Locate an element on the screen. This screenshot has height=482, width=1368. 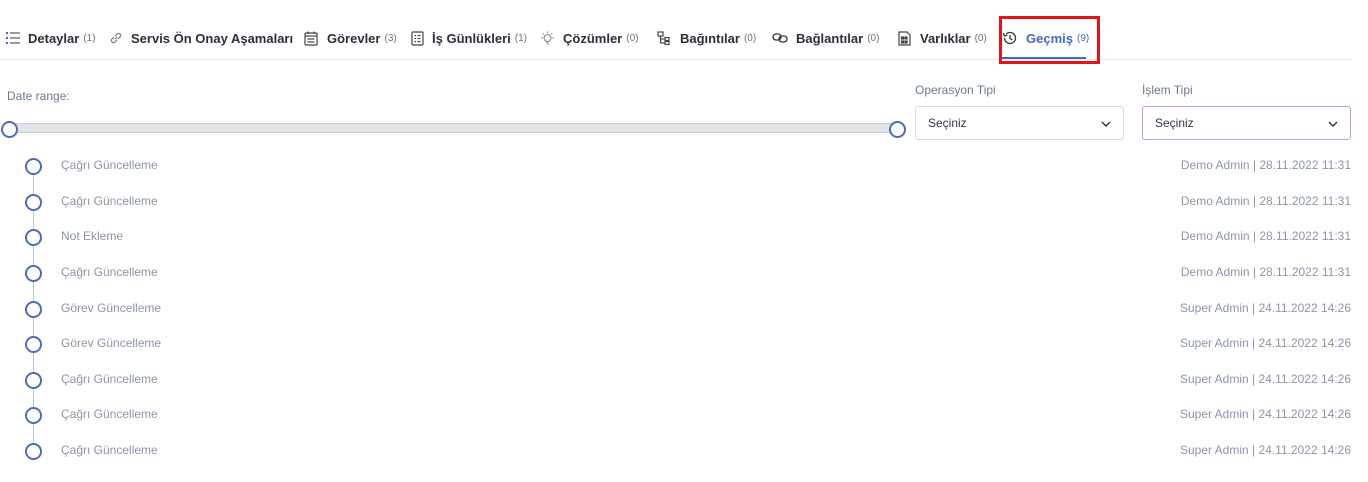
tab-is-gunlukleri: İş Günlükleri (1) is located at coordinates (469, 38).